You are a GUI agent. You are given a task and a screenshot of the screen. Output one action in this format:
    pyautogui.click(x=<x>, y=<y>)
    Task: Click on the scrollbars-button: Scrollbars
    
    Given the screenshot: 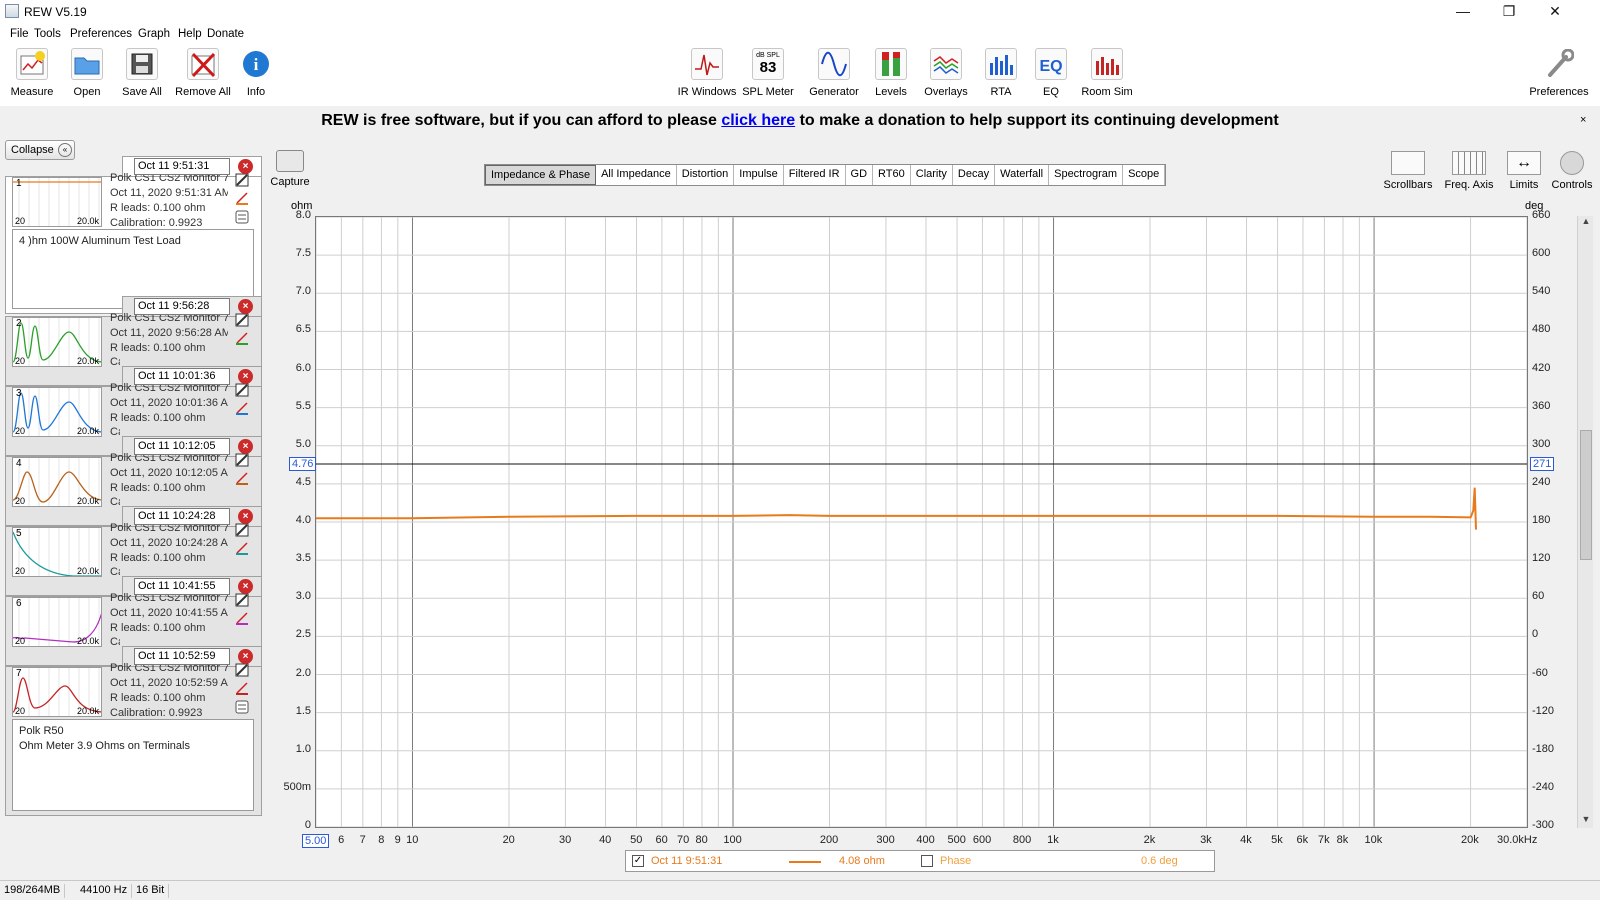 What is the action you would take?
    pyautogui.click(x=1408, y=171)
    